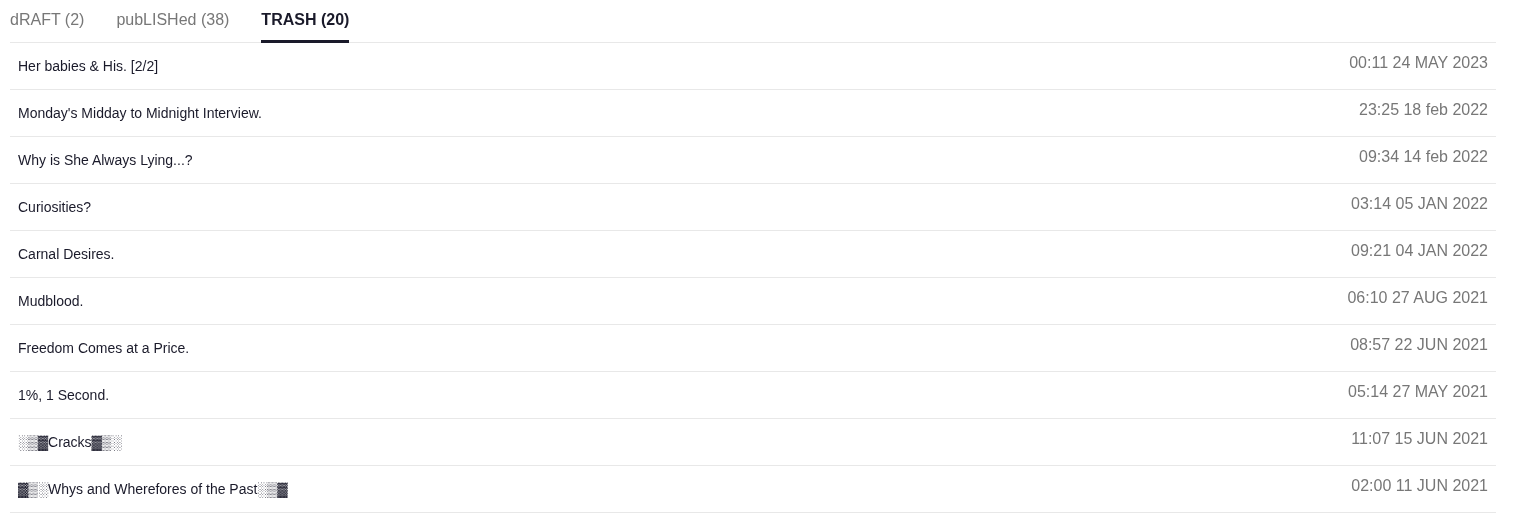 Image resolution: width=1513 pixels, height=521 pixels. What do you see at coordinates (105, 160) in the screenshot?
I see `story-title: Why is She Always Lying...?` at bounding box center [105, 160].